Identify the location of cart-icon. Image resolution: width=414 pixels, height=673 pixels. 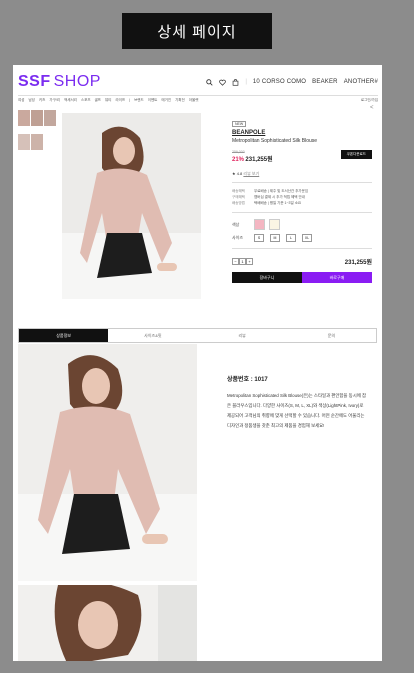
(235, 82).